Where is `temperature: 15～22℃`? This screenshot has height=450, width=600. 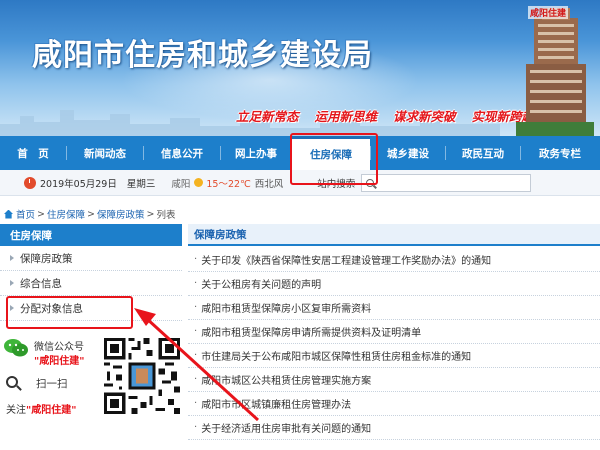 temperature: 15～22℃ is located at coordinates (228, 184).